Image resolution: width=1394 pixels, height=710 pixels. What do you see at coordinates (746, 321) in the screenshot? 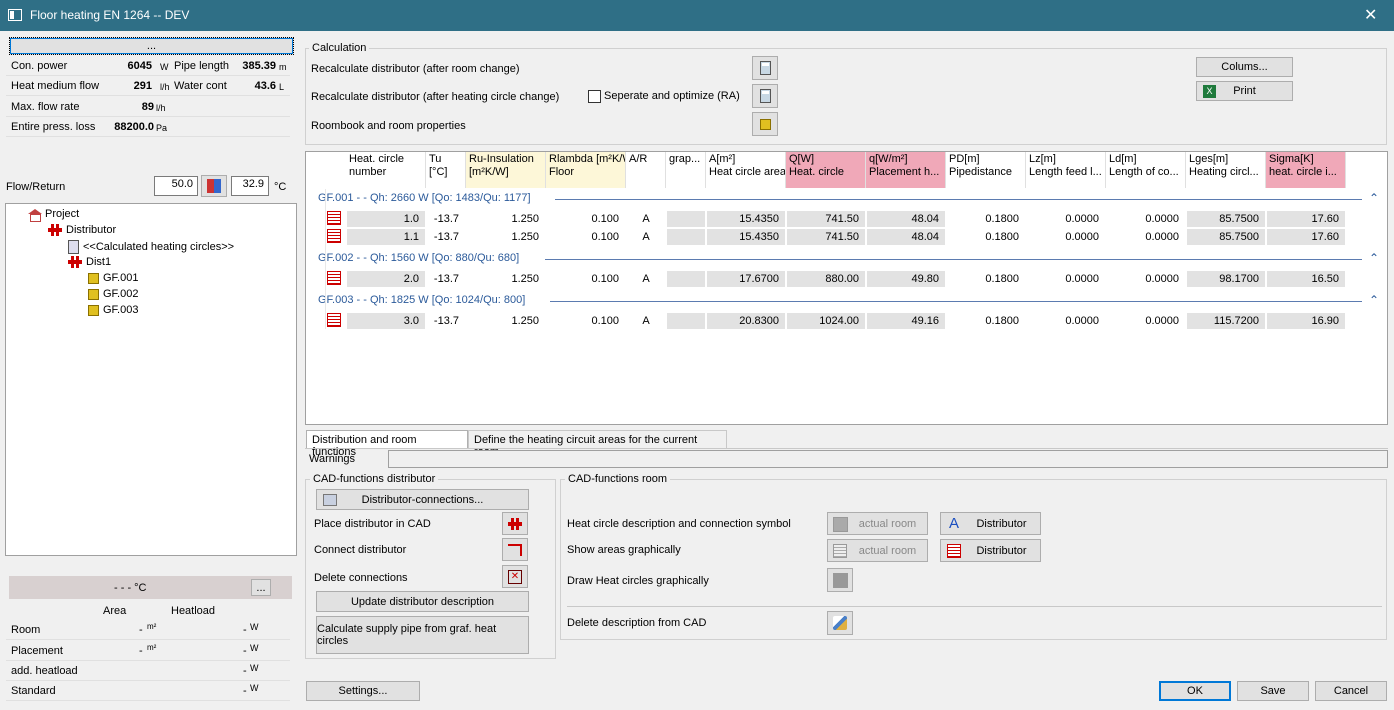
I see `table-cell: 20.8300` at bounding box center [746, 321].